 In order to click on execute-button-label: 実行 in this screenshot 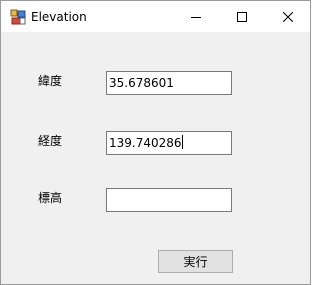, I will do `click(195, 262)`.